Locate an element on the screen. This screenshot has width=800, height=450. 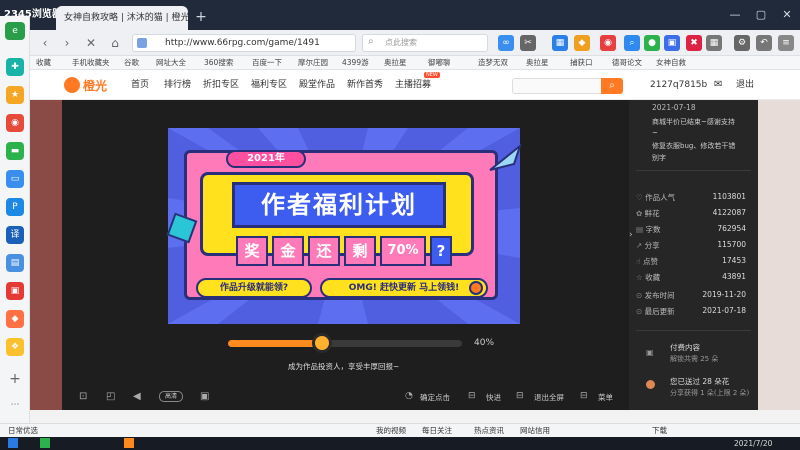
tab-active: 女神自救攻略 | 沐沐的猫 | 橙光 is located at coordinates (122, 18).